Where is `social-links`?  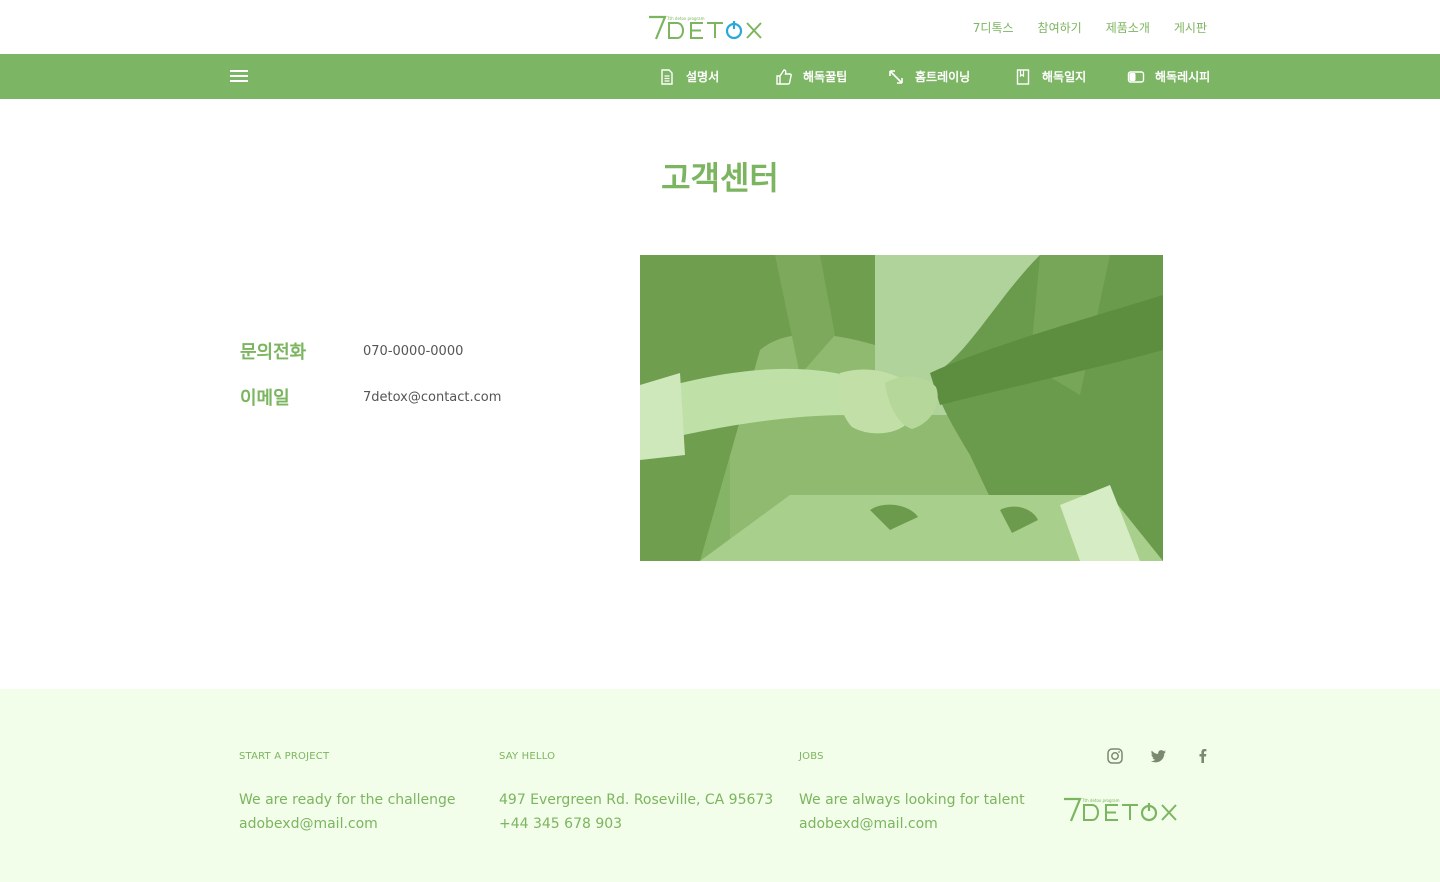 social-links is located at coordinates (1159, 756).